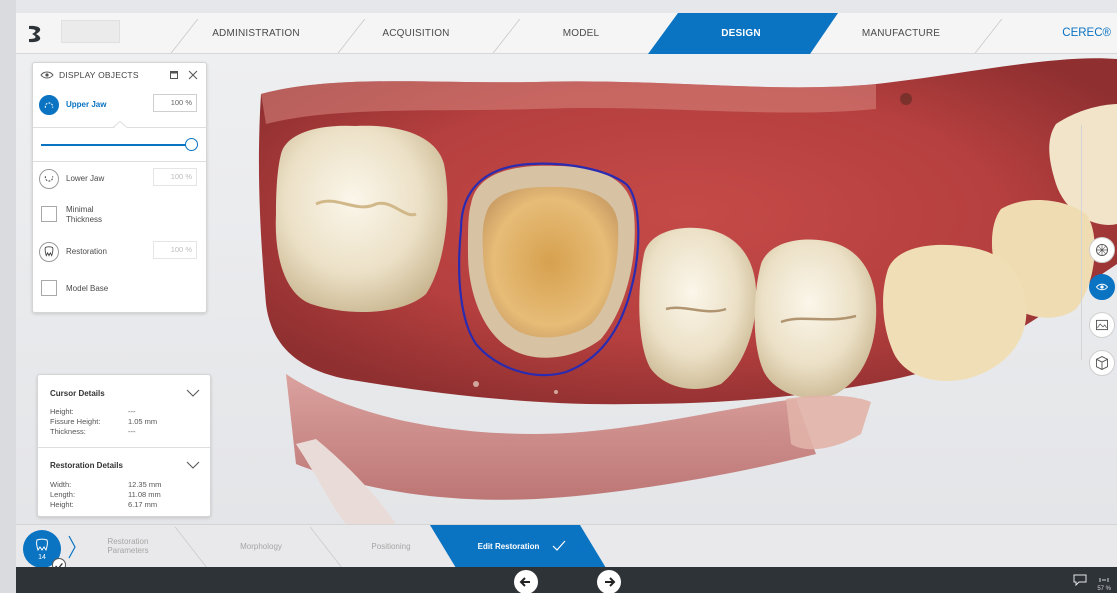 This screenshot has width=1117, height=593. What do you see at coordinates (566, 580) in the screenshot?
I see `status-bar: 57 %` at bounding box center [566, 580].